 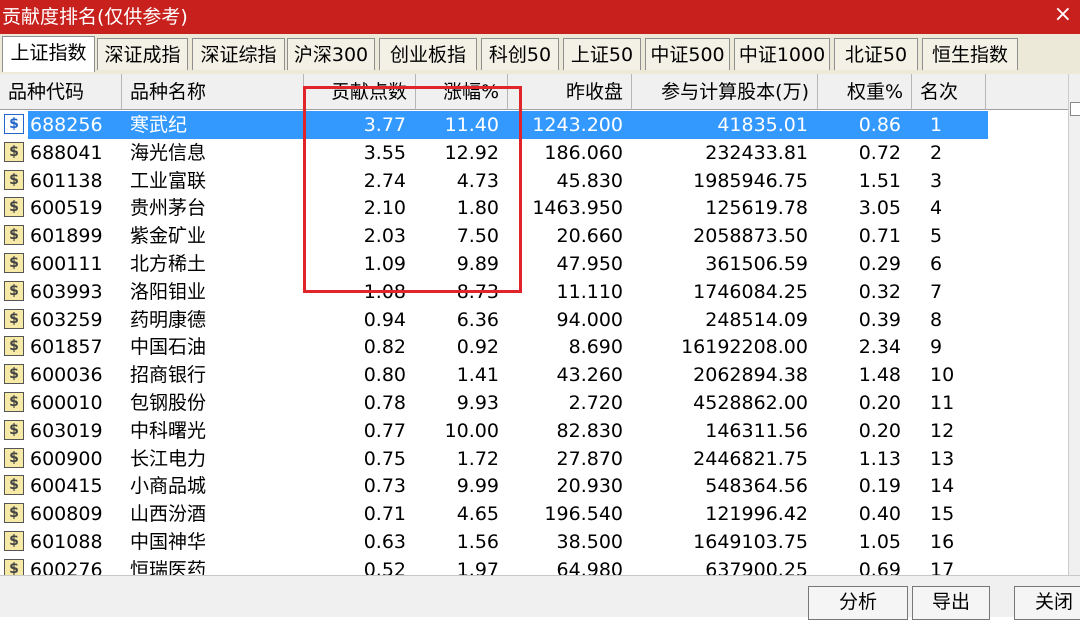 I want to click on table-row: $601857 中国石油 0.82 0.92 8.690 16192208.00 2.34 9, so click(x=534, y=347).